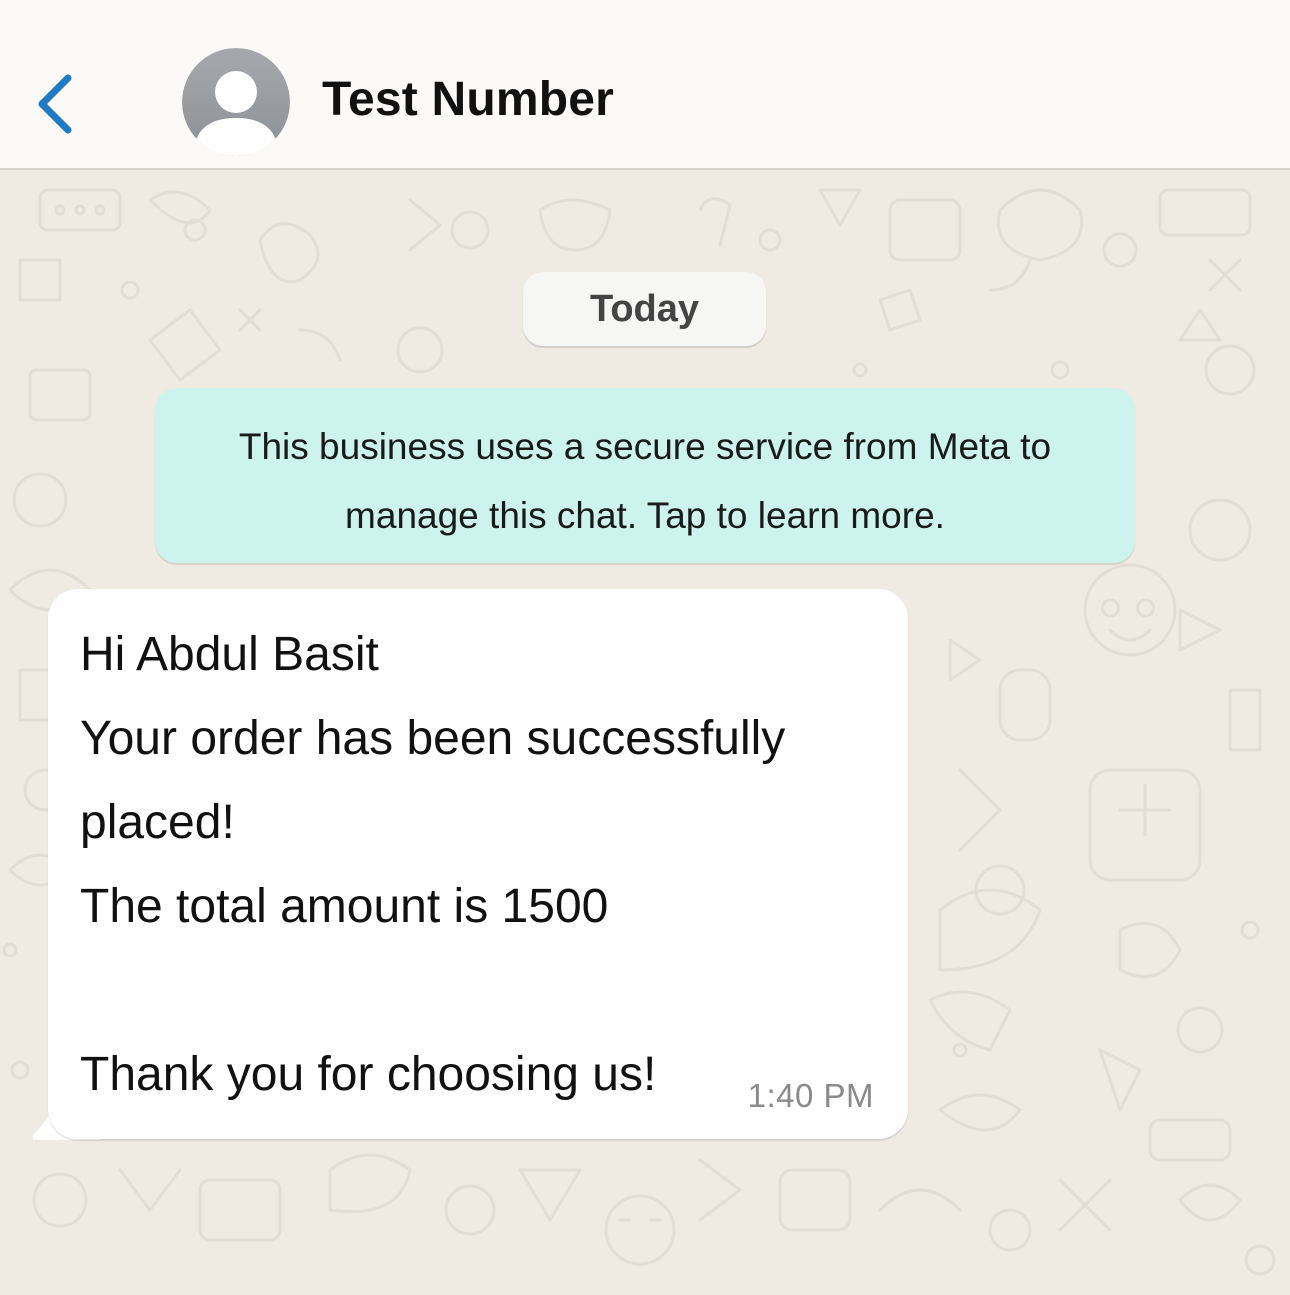  Describe the element at coordinates (55, 104) in the screenshot. I see `chevron-left-icon` at that location.